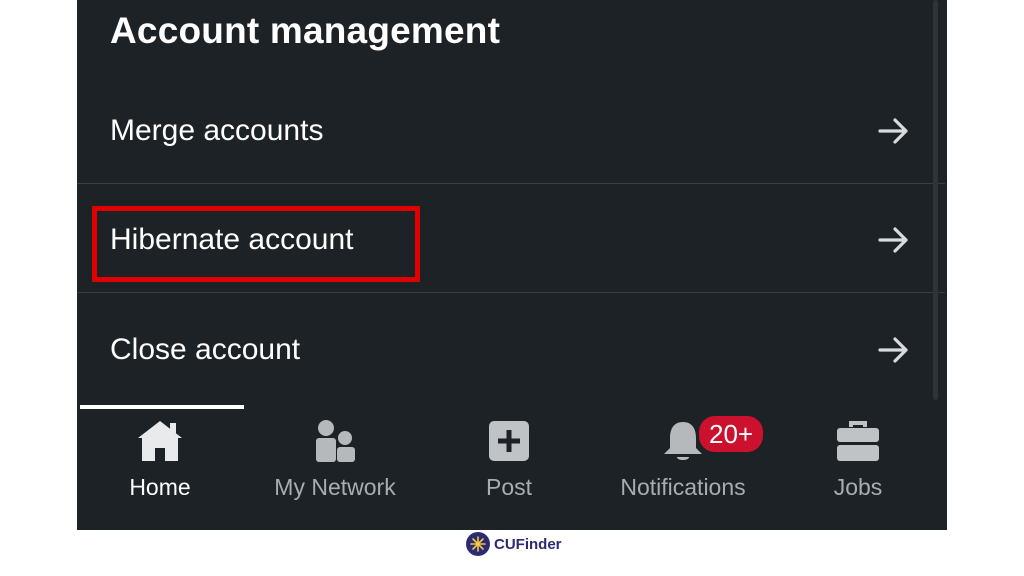 The width and height of the screenshot is (1024, 576). What do you see at coordinates (509, 441) in the screenshot?
I see `post-icon` at bounding box center [509, 441].